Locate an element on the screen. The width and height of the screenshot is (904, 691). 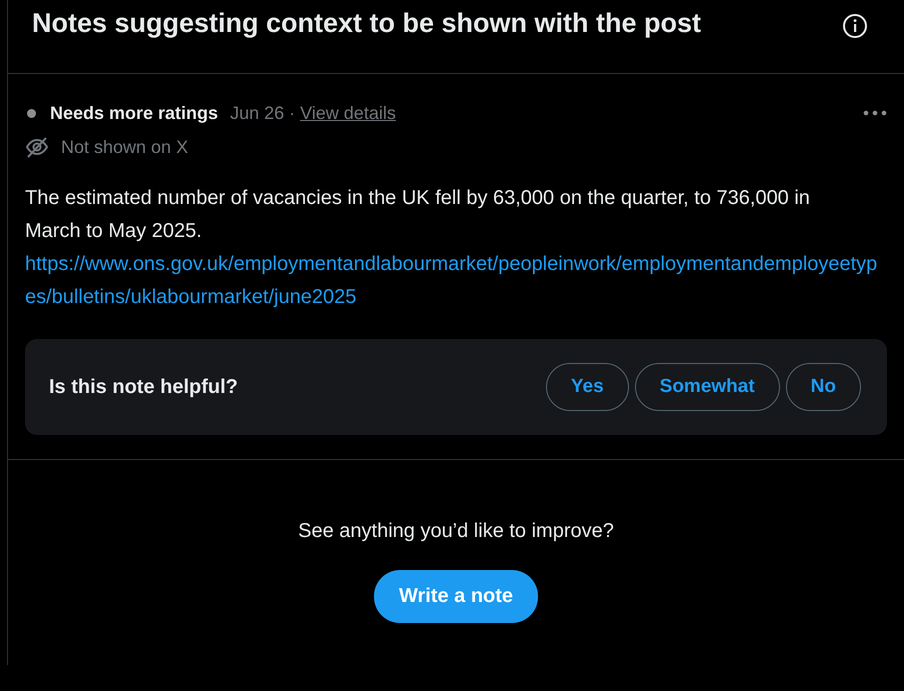
status-dot is located at coordinates (31, 113).